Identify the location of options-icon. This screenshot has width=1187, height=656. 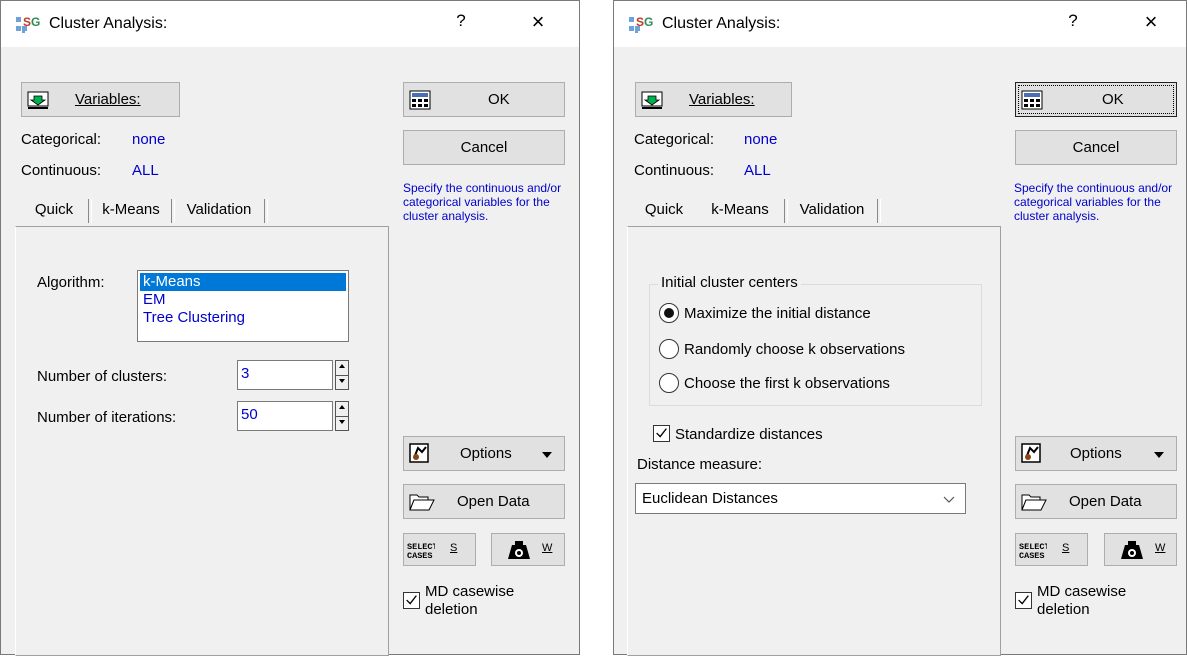
(419, 453).